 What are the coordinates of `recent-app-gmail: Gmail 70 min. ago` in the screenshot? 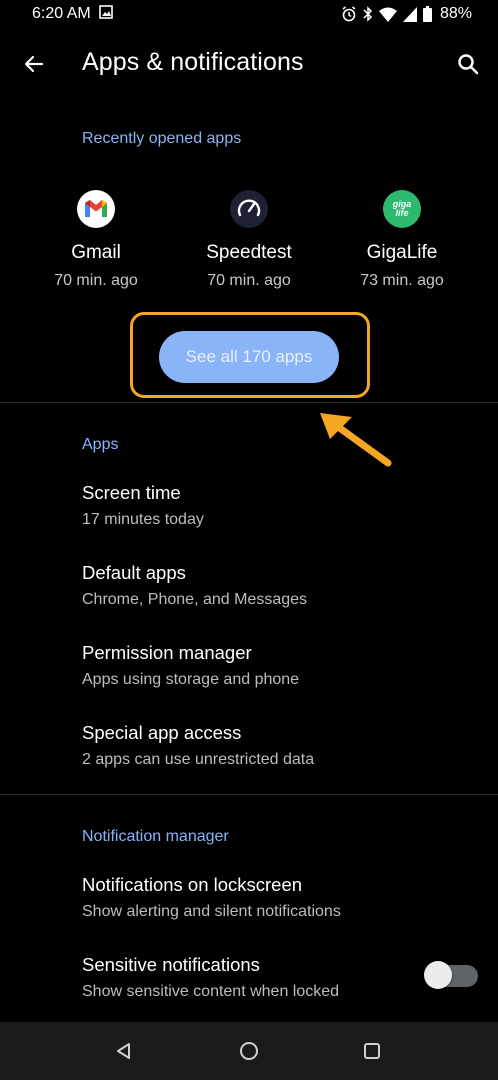 It's located at (96, 240).